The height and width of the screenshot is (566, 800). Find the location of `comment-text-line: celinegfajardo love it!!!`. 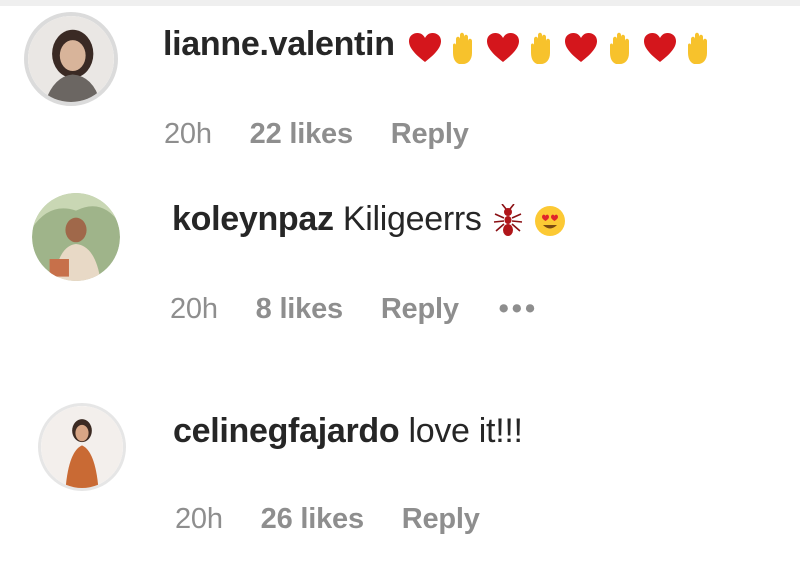

comment-text-line: celinegfajardo love it!!! is located at coordinates (348, 431).